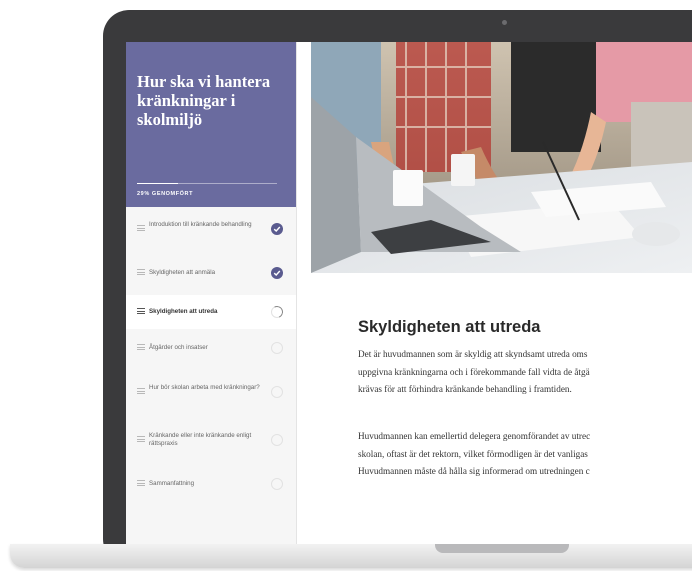 The image size is (692, 571). Describe the element at coordinates (277, 312) in the screenshot. I see `progress-ring-icon` at that location.